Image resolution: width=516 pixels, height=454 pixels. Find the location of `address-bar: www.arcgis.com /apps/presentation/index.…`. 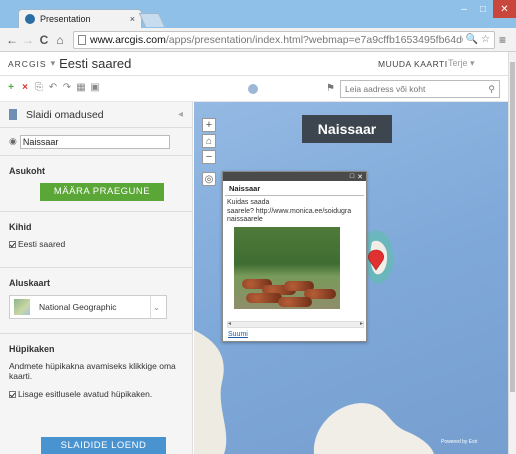

address-bar: www.arcgis.com /apps/presentation/index.… is located at coordinates (284, 39).